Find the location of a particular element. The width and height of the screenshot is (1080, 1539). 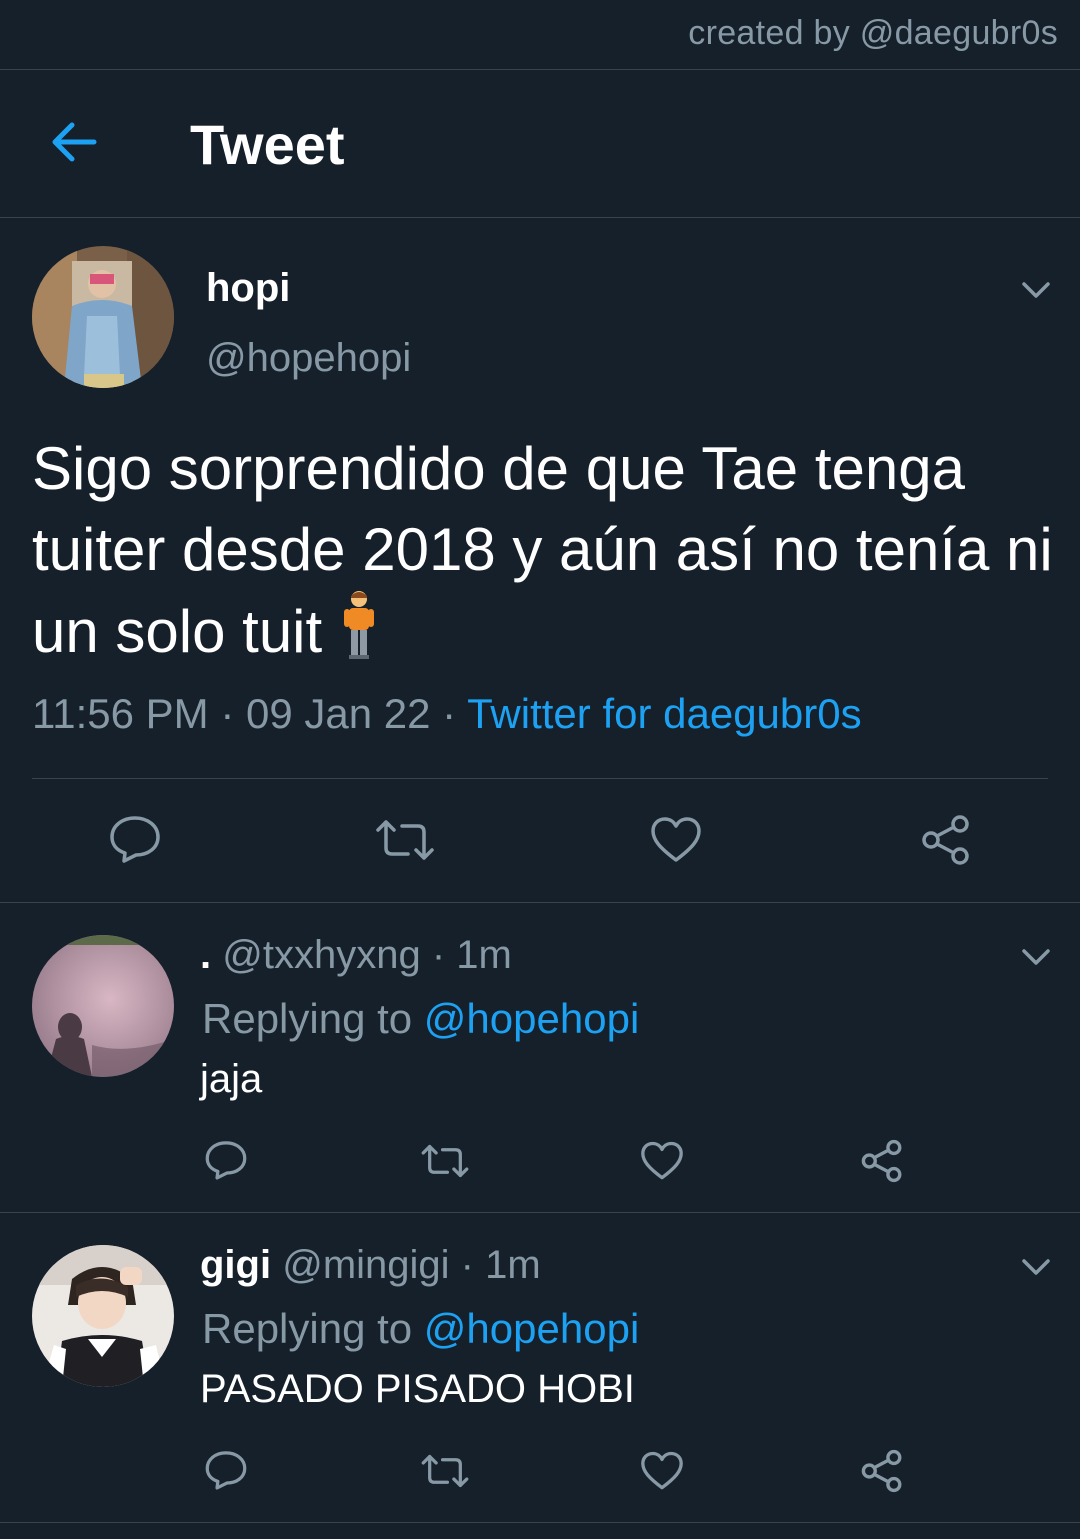

person-standing-emoji is located at coordinates (359, 625).